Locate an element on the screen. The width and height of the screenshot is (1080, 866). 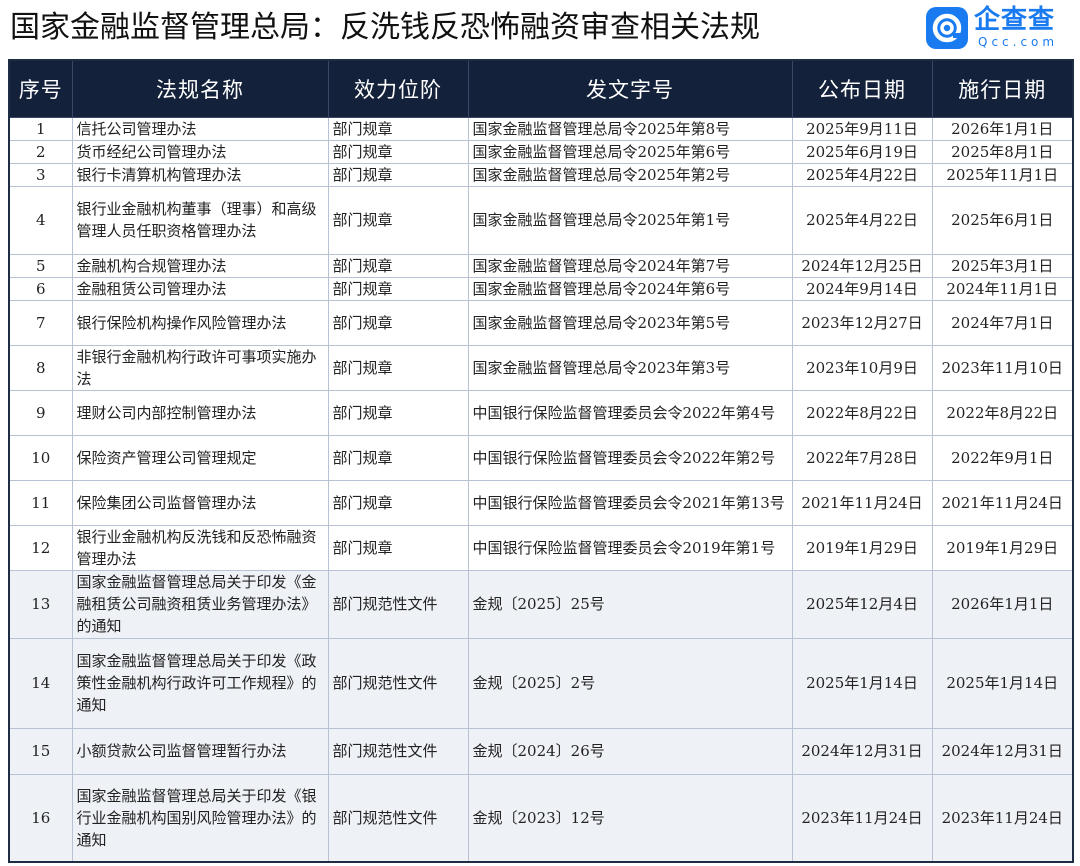
cell-name: 国家金融监督管理总局关于印发《金融租赁公司融资租赁业务管理办法》的通知 is located at coordinates (200, 604).